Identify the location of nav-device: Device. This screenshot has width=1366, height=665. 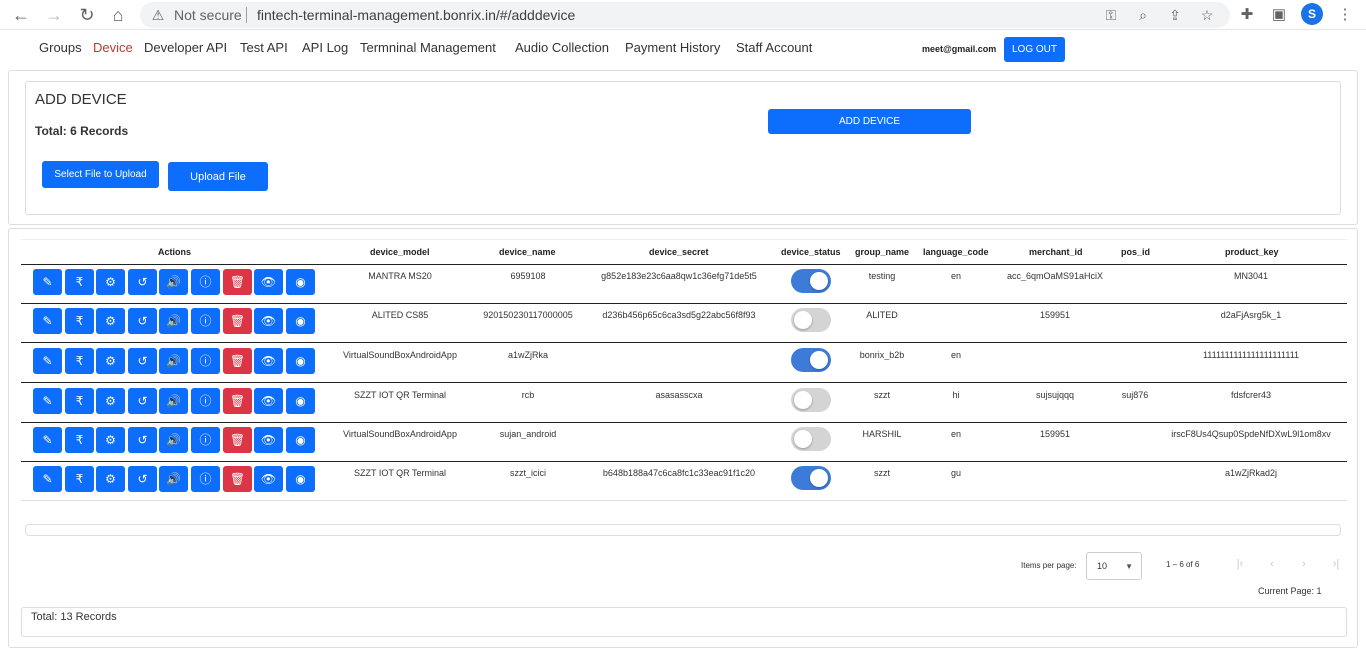
(113, 47).